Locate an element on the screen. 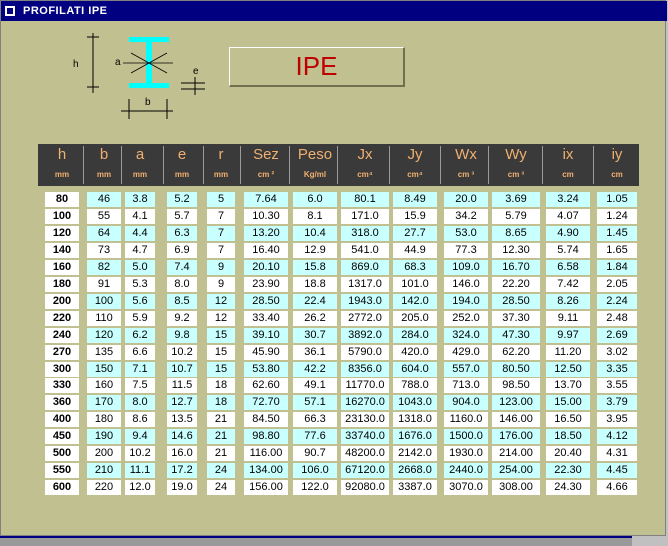 This screenshot has height=546, width=668. table-cell: 4.07 is located at coordinates (568, 216).